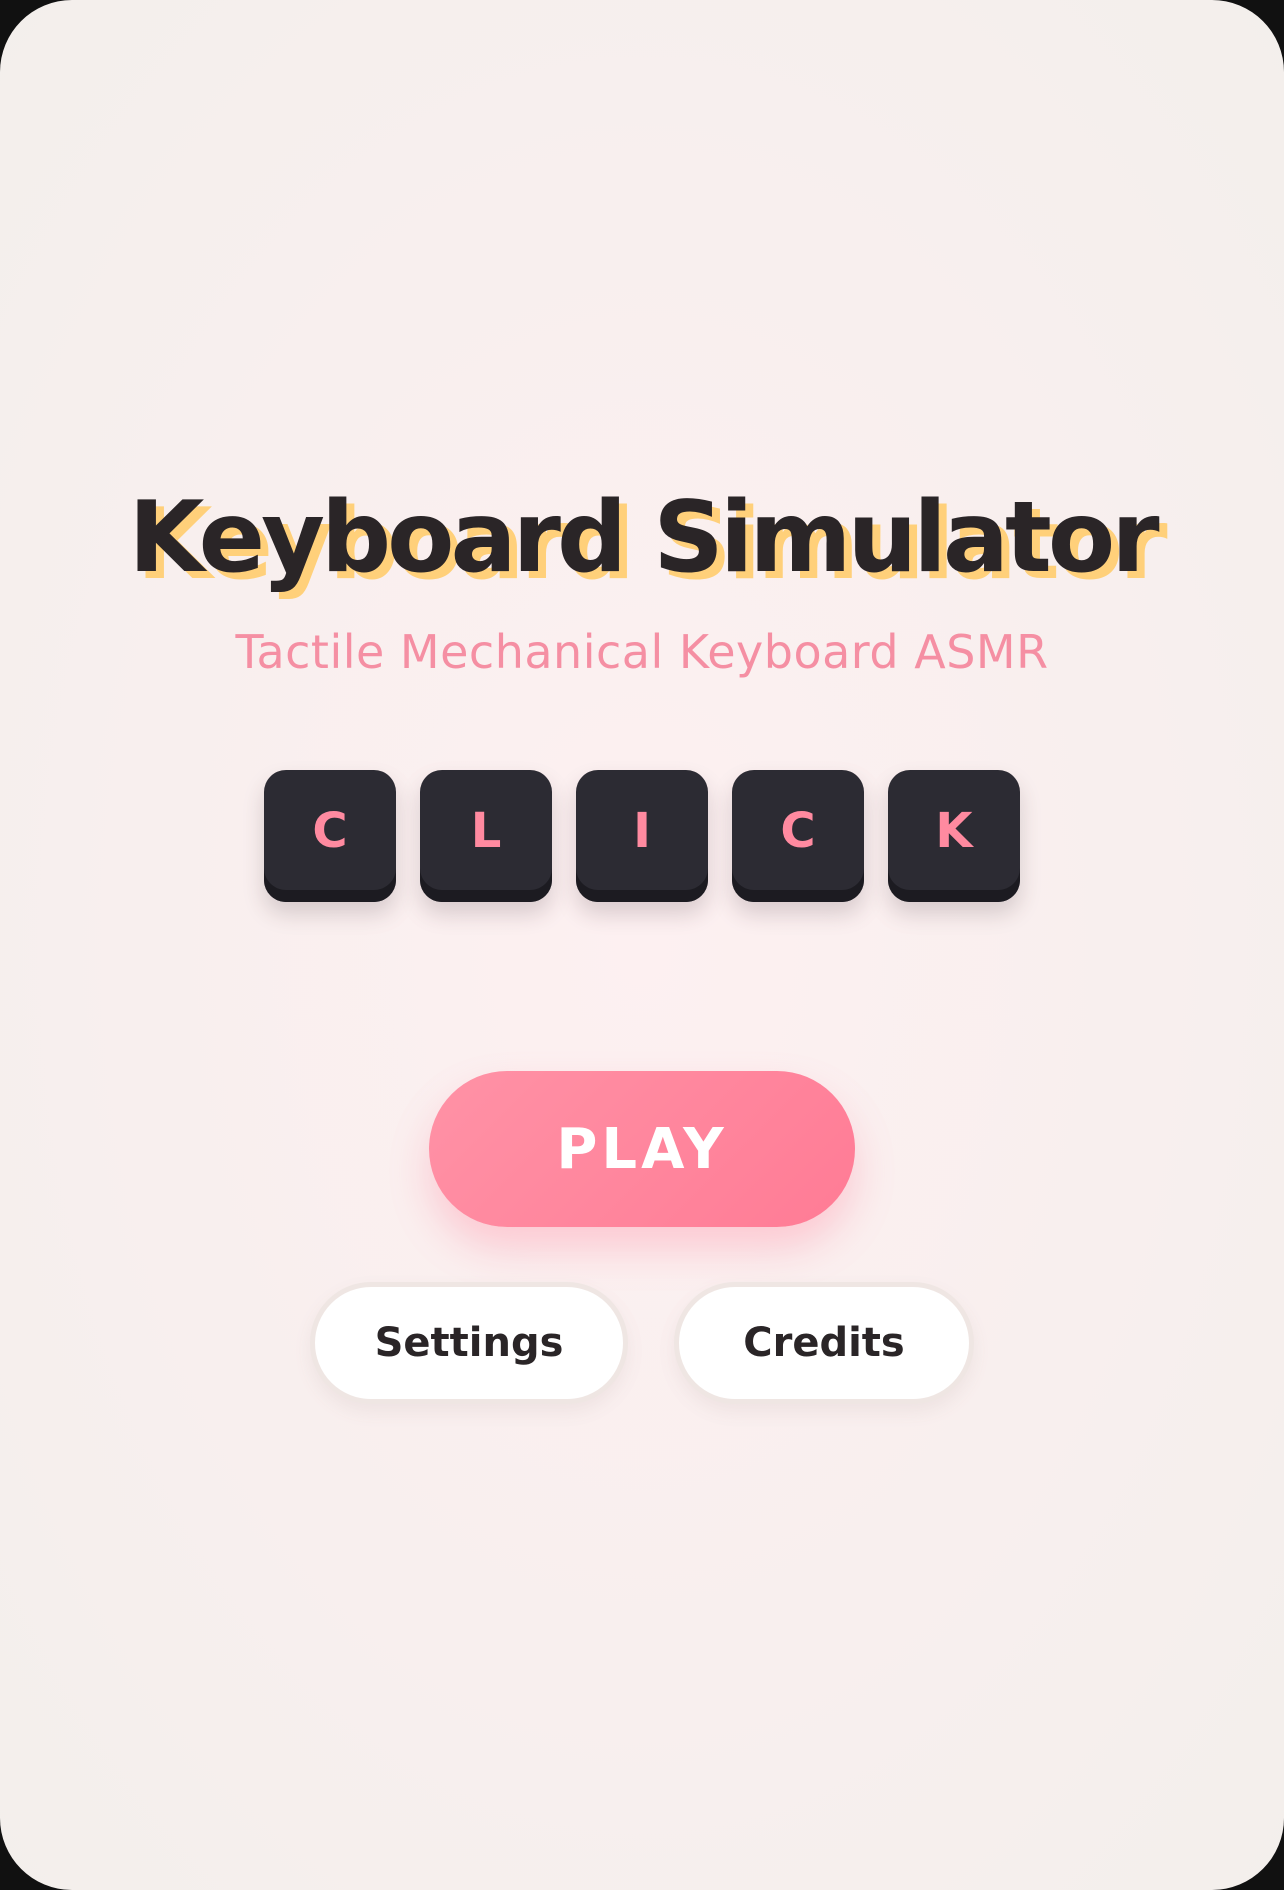  I want to click on credits-button: Credits, so click(824, 1343).